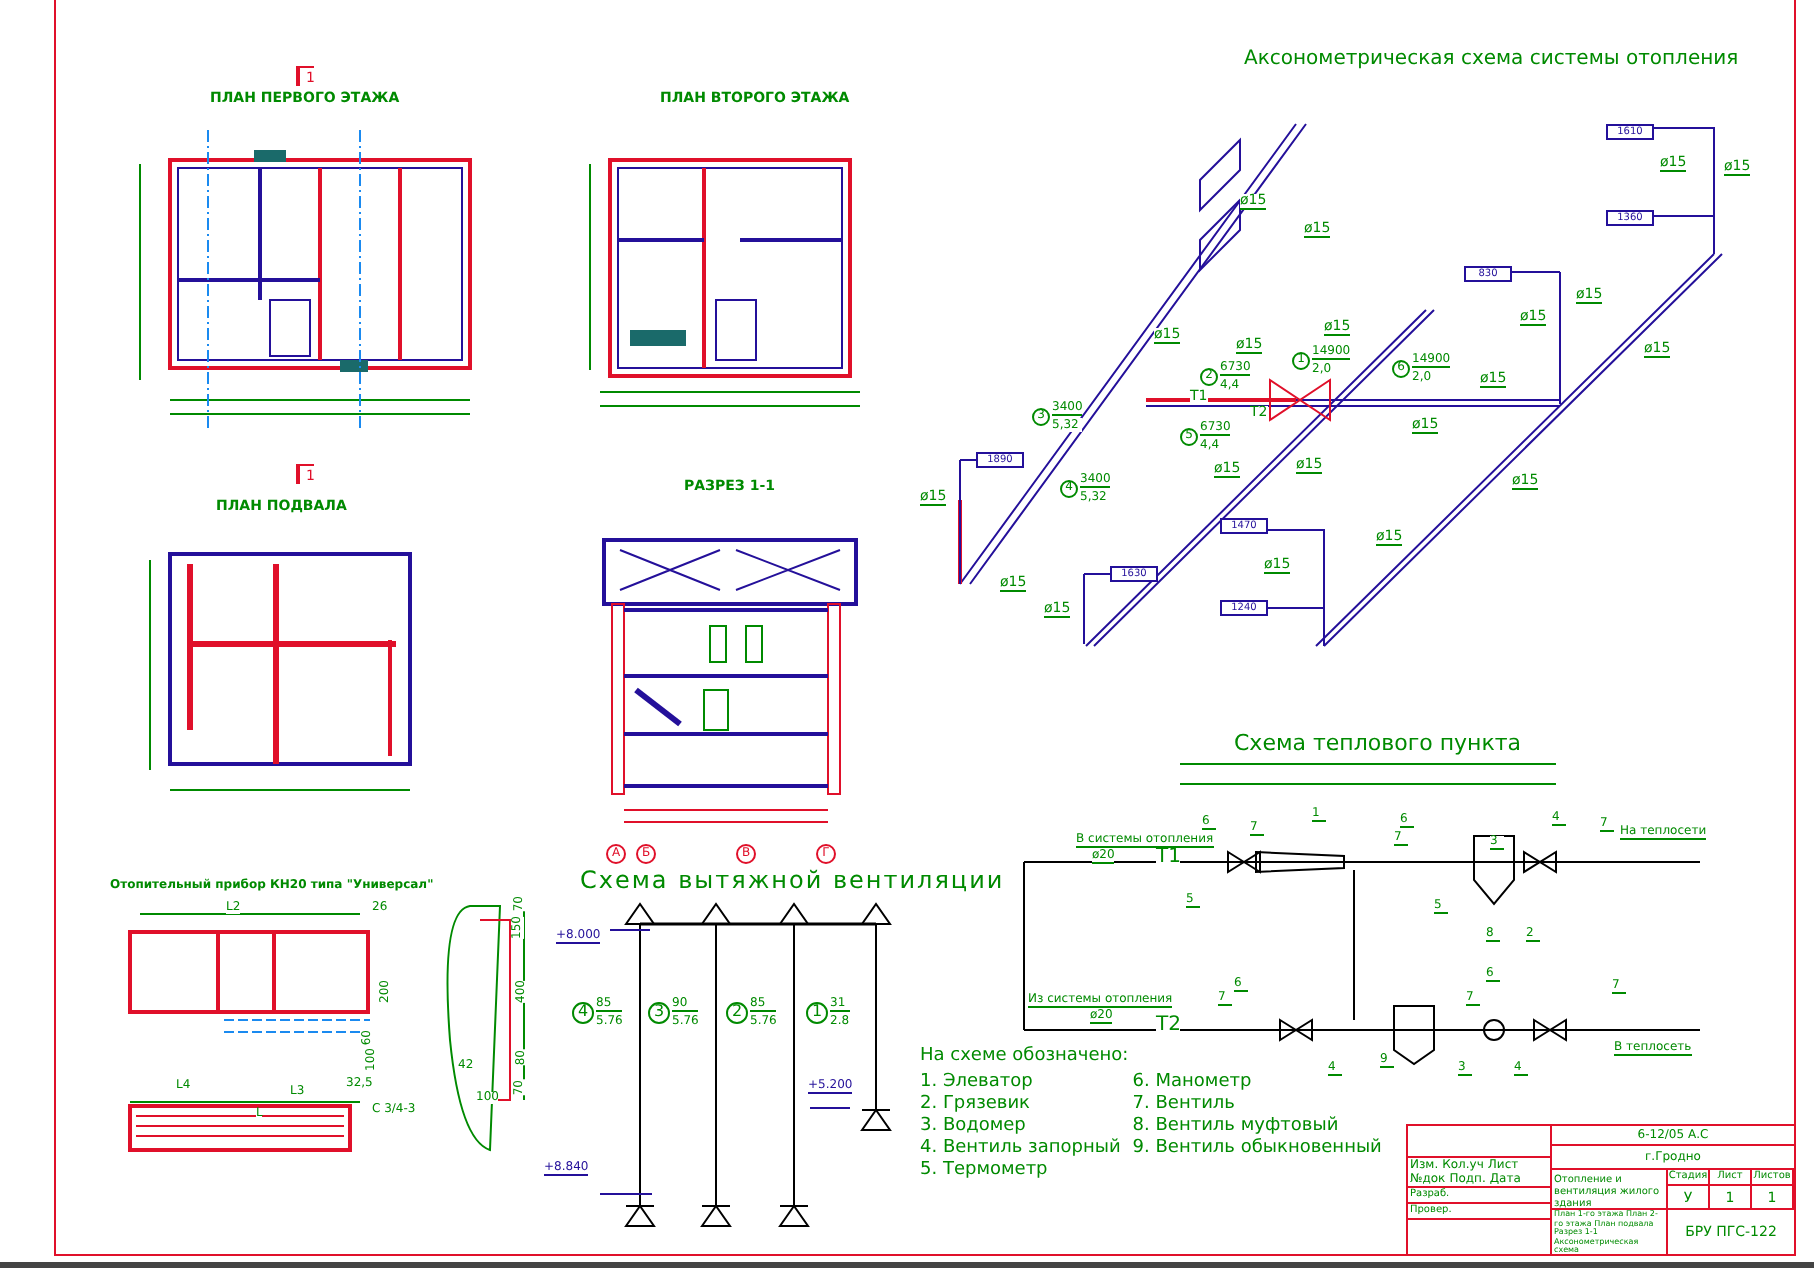 Image resolution: width=1814 pixels, height=1274 pixels. I want to click on legend-item: 6. Манометр, so click(1193, 1082).